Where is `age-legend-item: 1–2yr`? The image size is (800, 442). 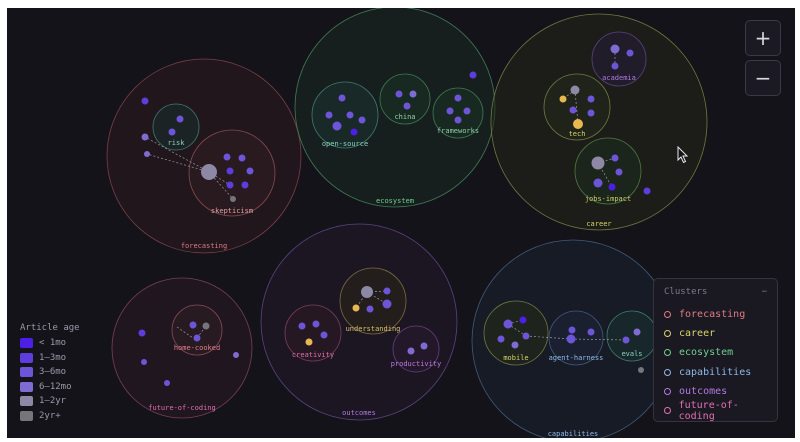 age-legend-item: 1–2yr is located at coordinates (50, 401).